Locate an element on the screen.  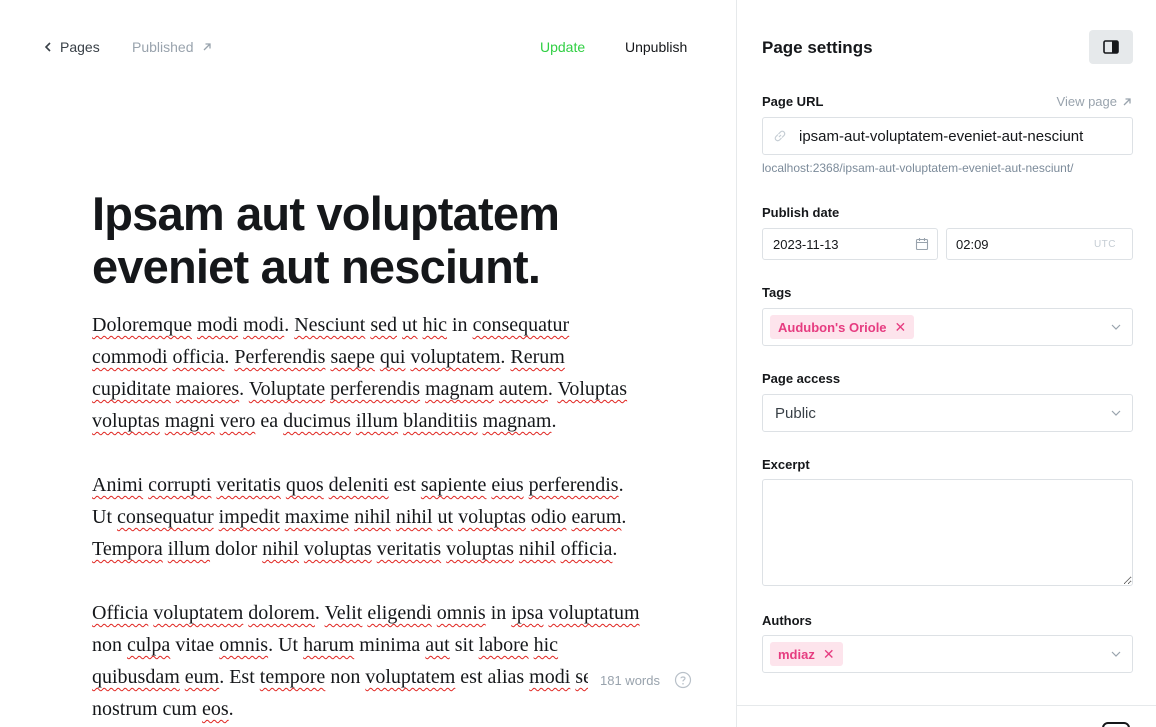
publish-time-input: 02:09 UTC is located at coordinates (1039, 244).